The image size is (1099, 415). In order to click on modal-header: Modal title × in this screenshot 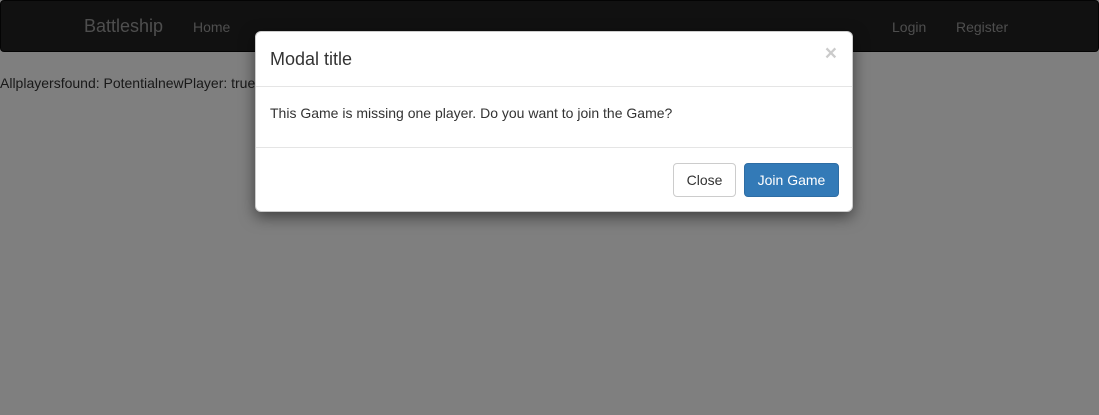, I will do `click(554, 59)`.